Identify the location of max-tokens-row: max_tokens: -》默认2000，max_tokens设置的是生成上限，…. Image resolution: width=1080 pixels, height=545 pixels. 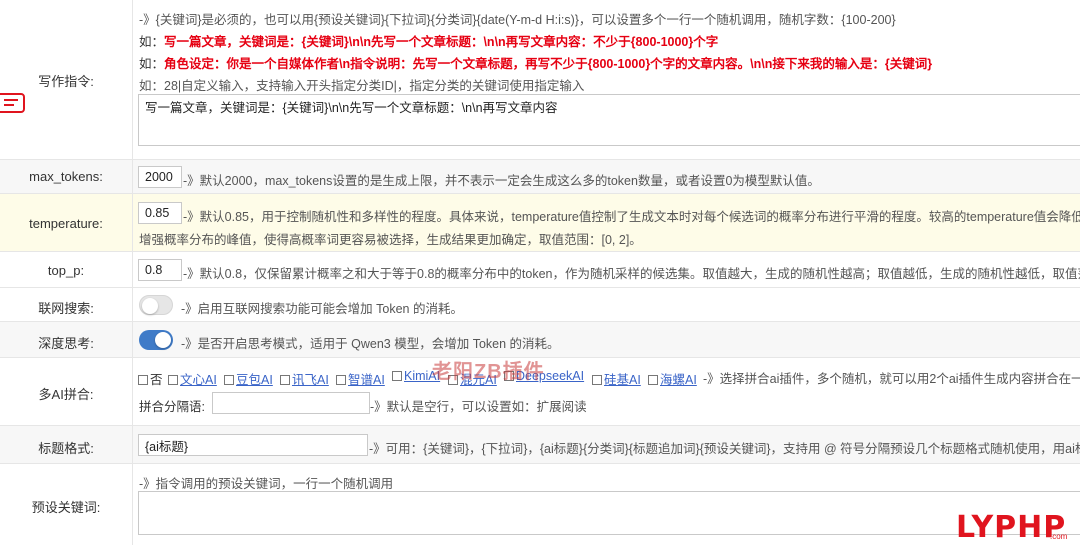
(540, 177).